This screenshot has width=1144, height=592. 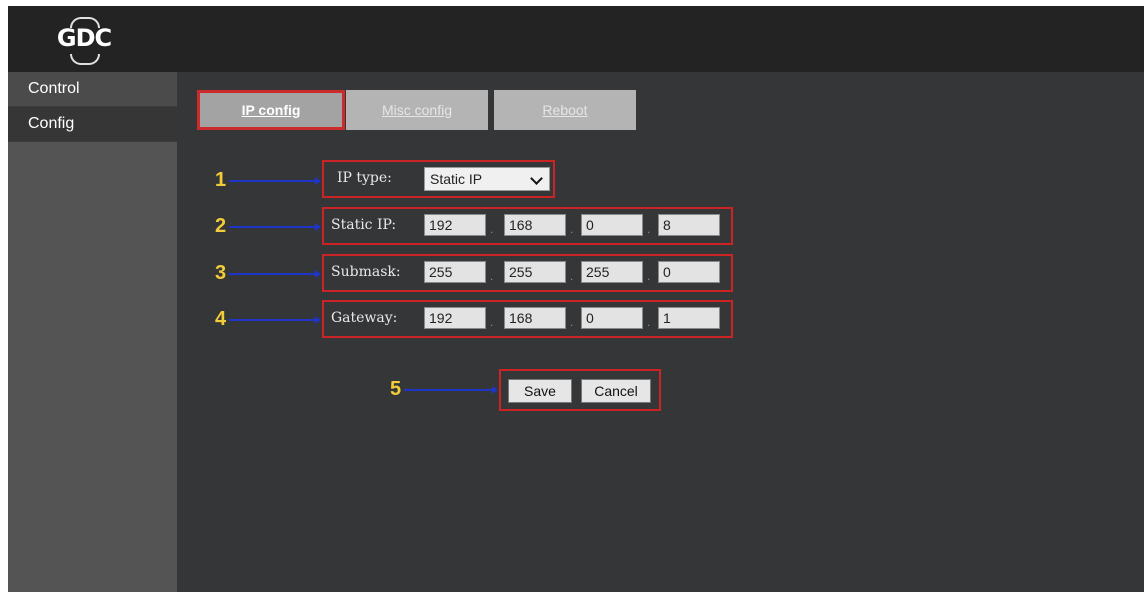 What do you see at coordinates (84, 38) in the screenshot?
I see `logo-text: GDC` at bounding box center [84, 38].